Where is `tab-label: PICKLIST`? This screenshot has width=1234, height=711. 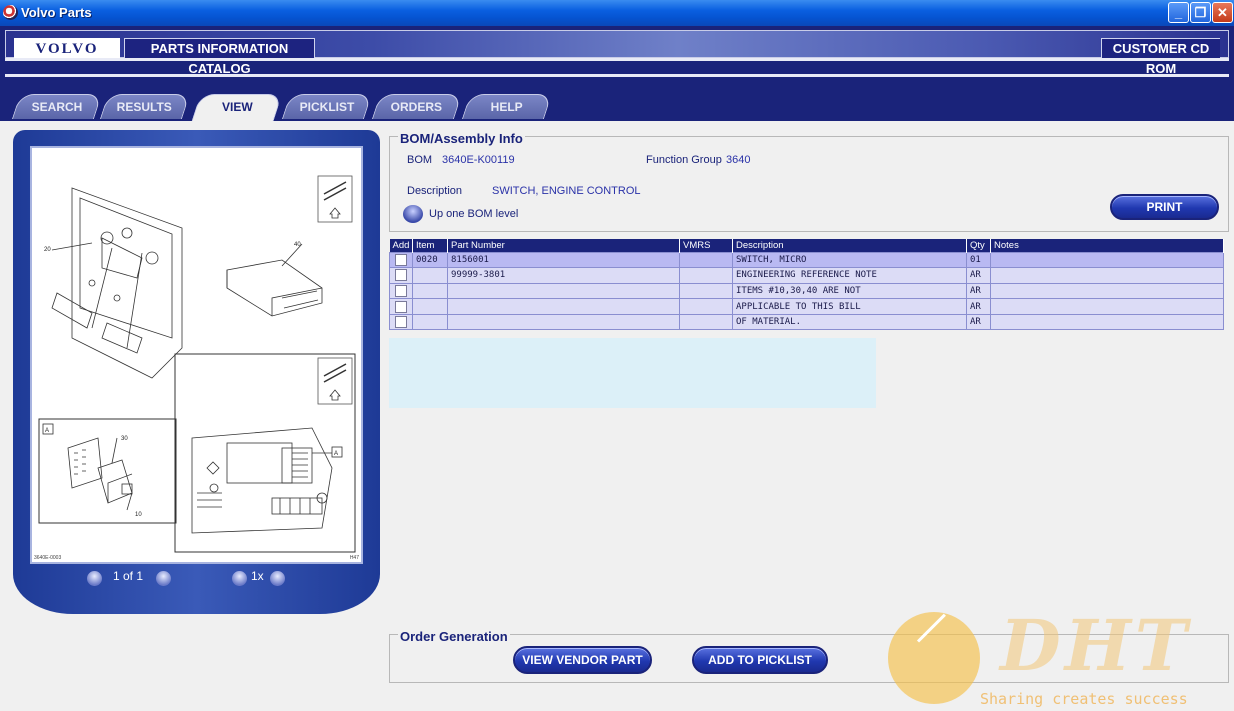 tab-label: PICKLIST is located at coordinates (327, 107).